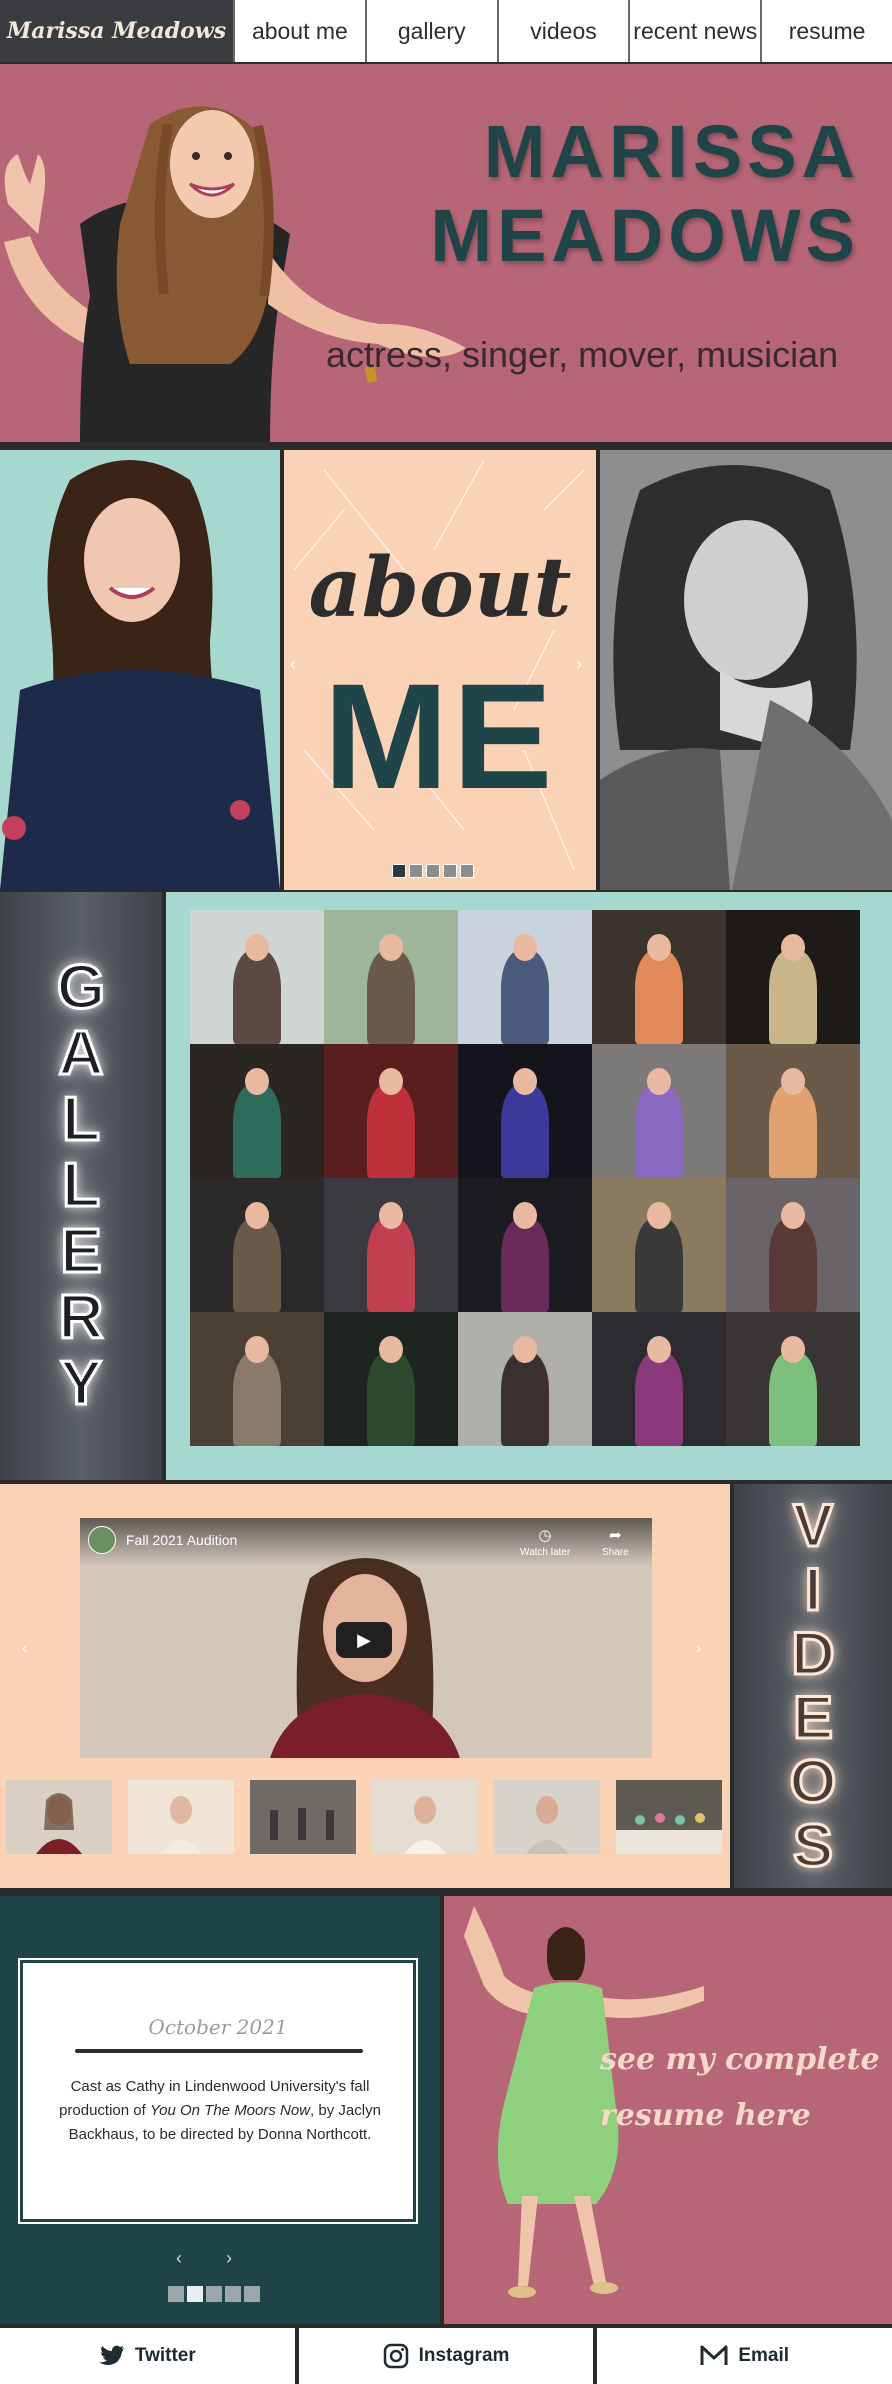  What do you see at coordinates (299, 31) in the screenshot?
I see `nav-item-about-me: about me` at bounding box center [299, 31].